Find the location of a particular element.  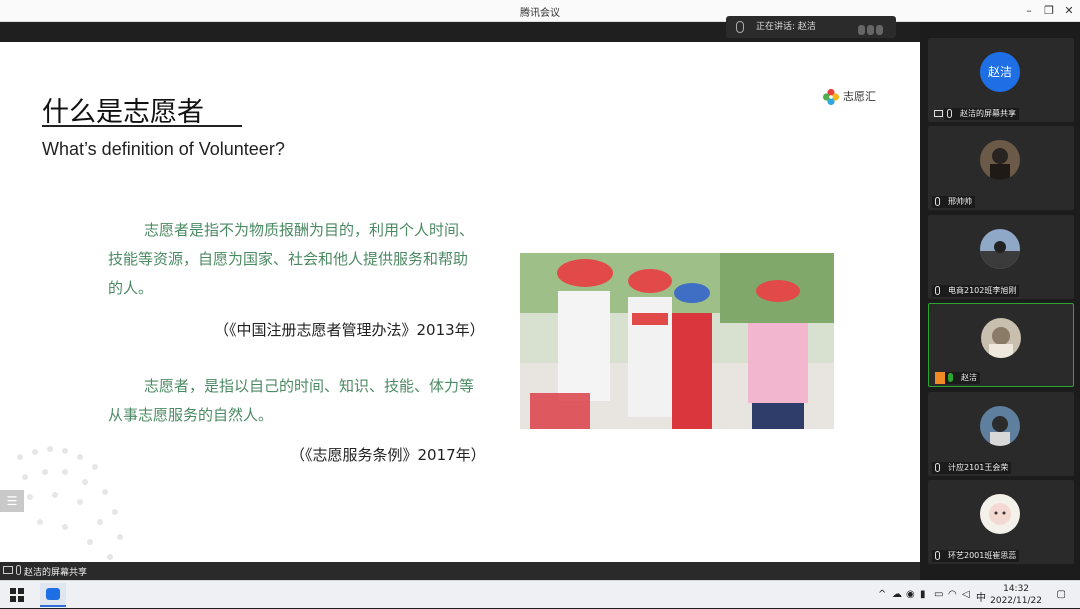

tencent-meeting-taskbar-button is located at coordinates (53, 595).